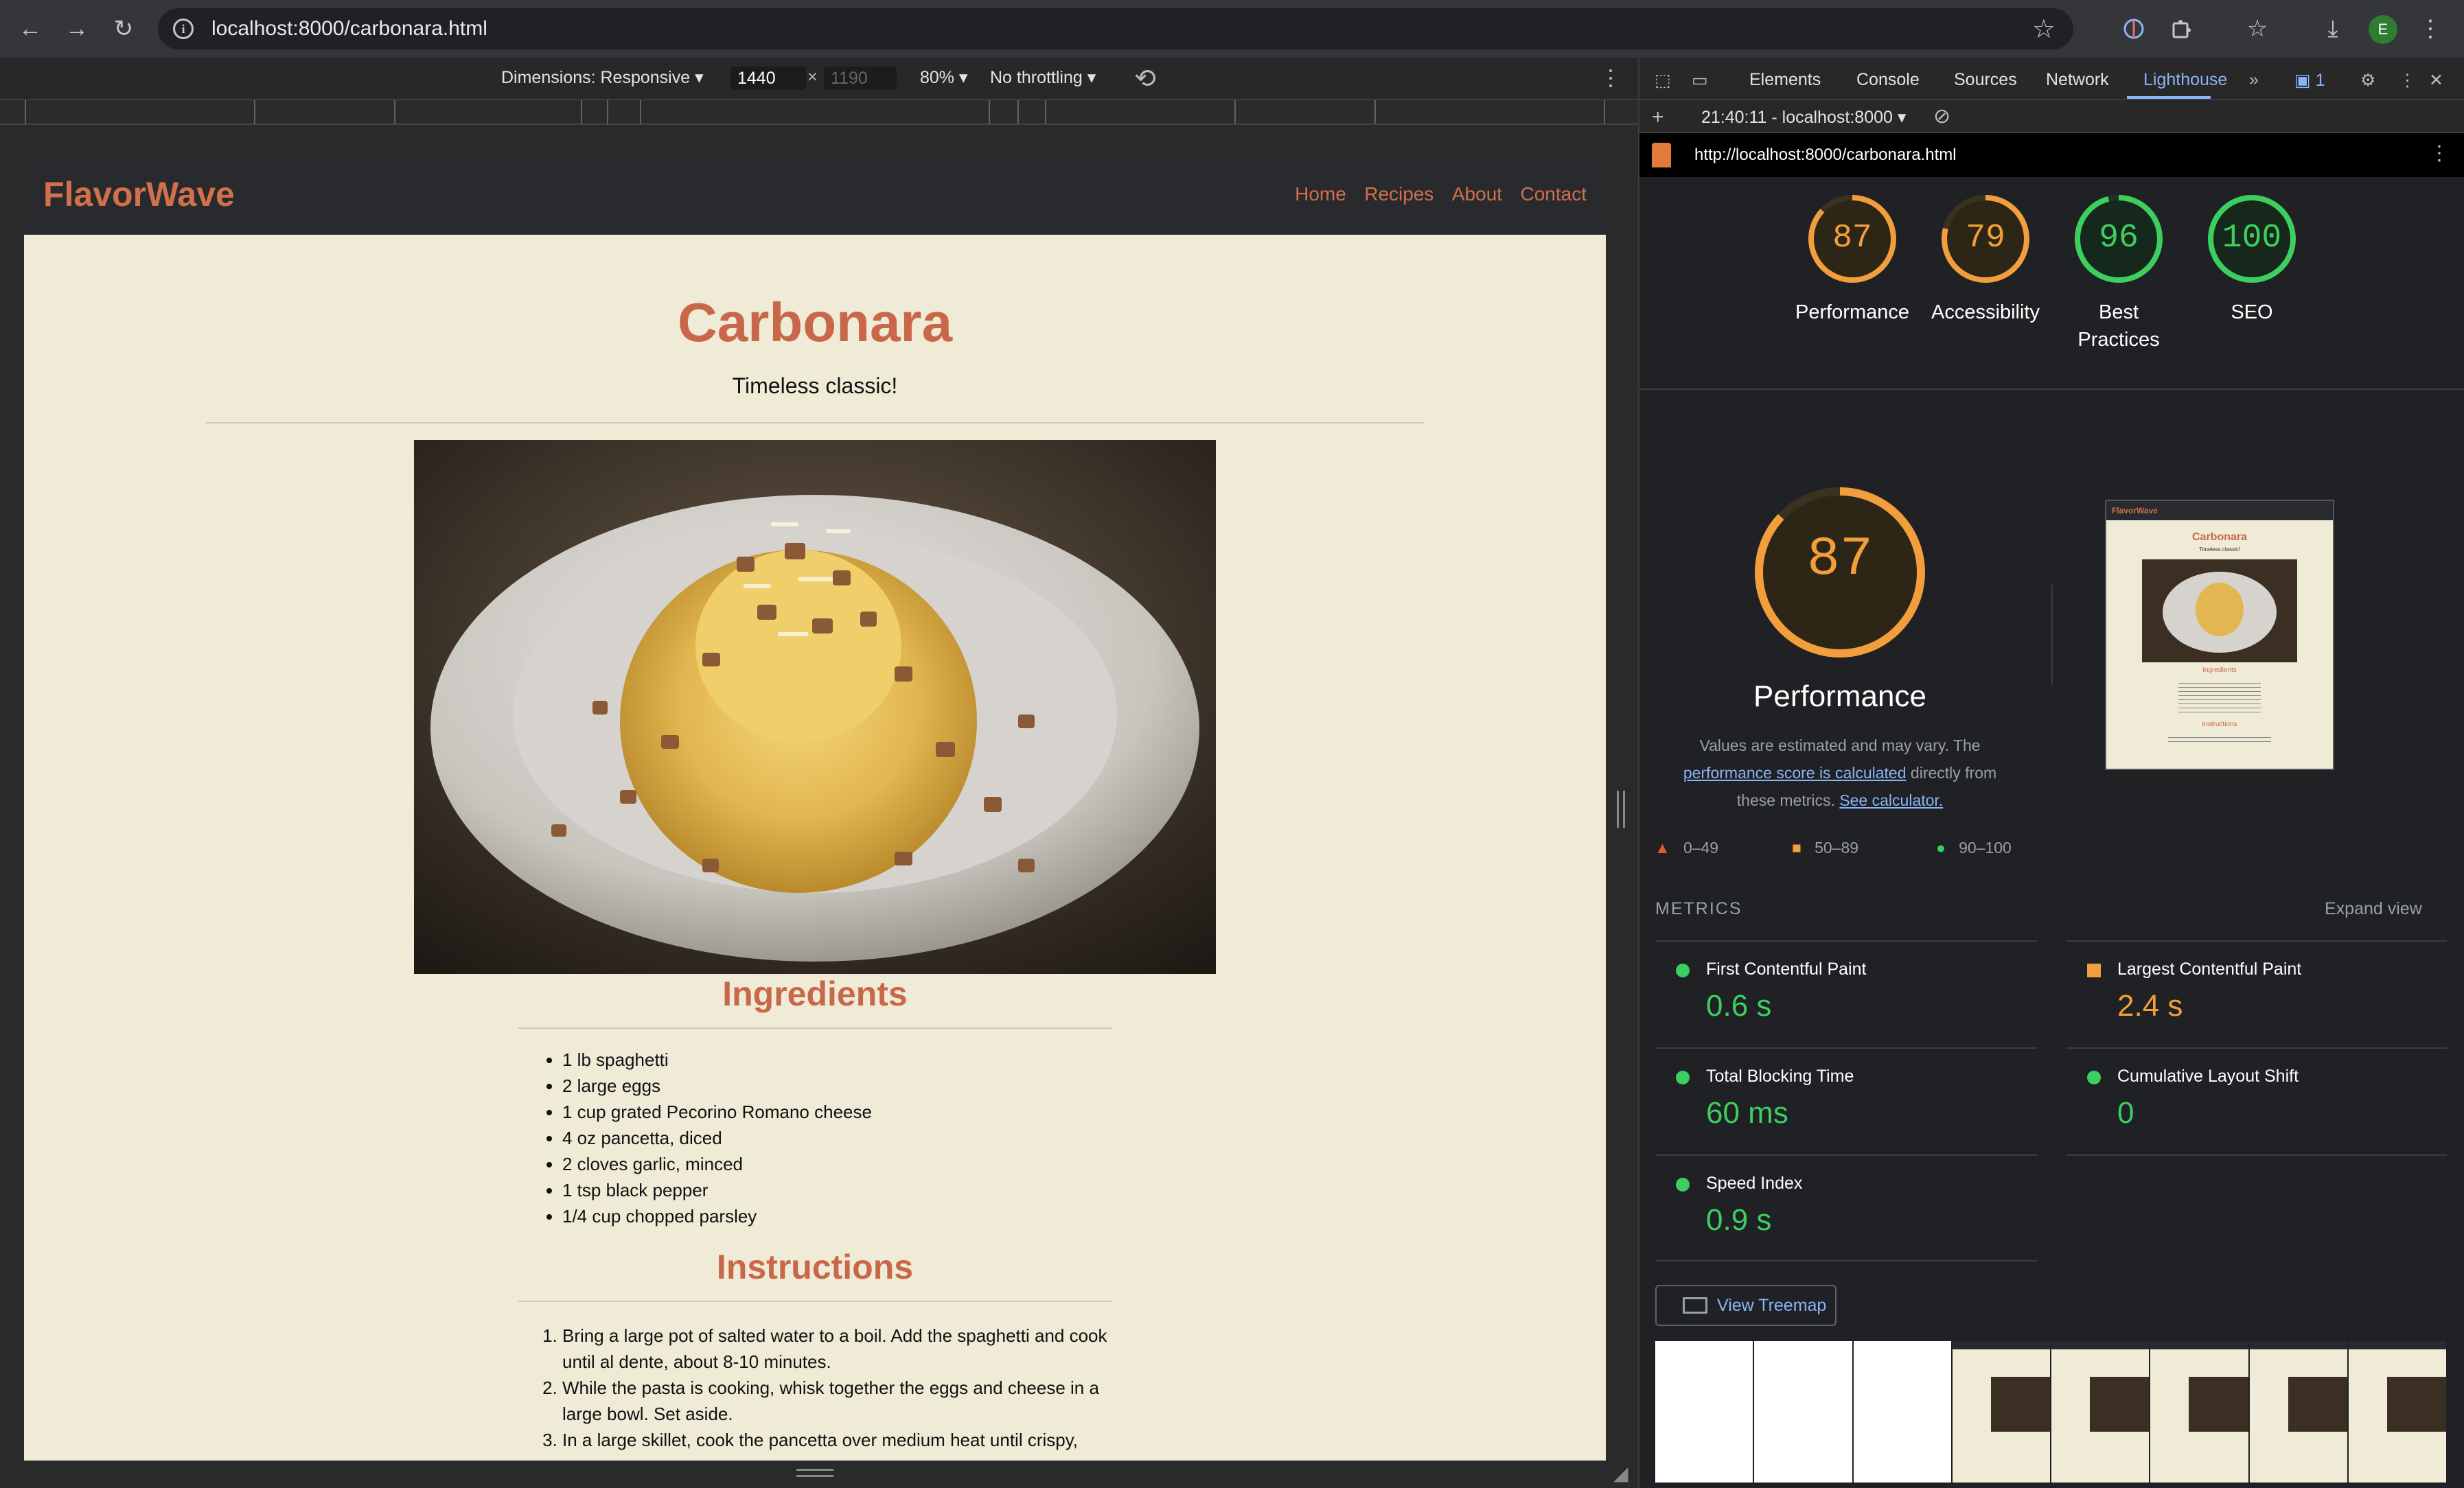  Describe the element at coordinates (1754, 1184) in the screenshot. I see `metric-name: Speed Index` at that location.